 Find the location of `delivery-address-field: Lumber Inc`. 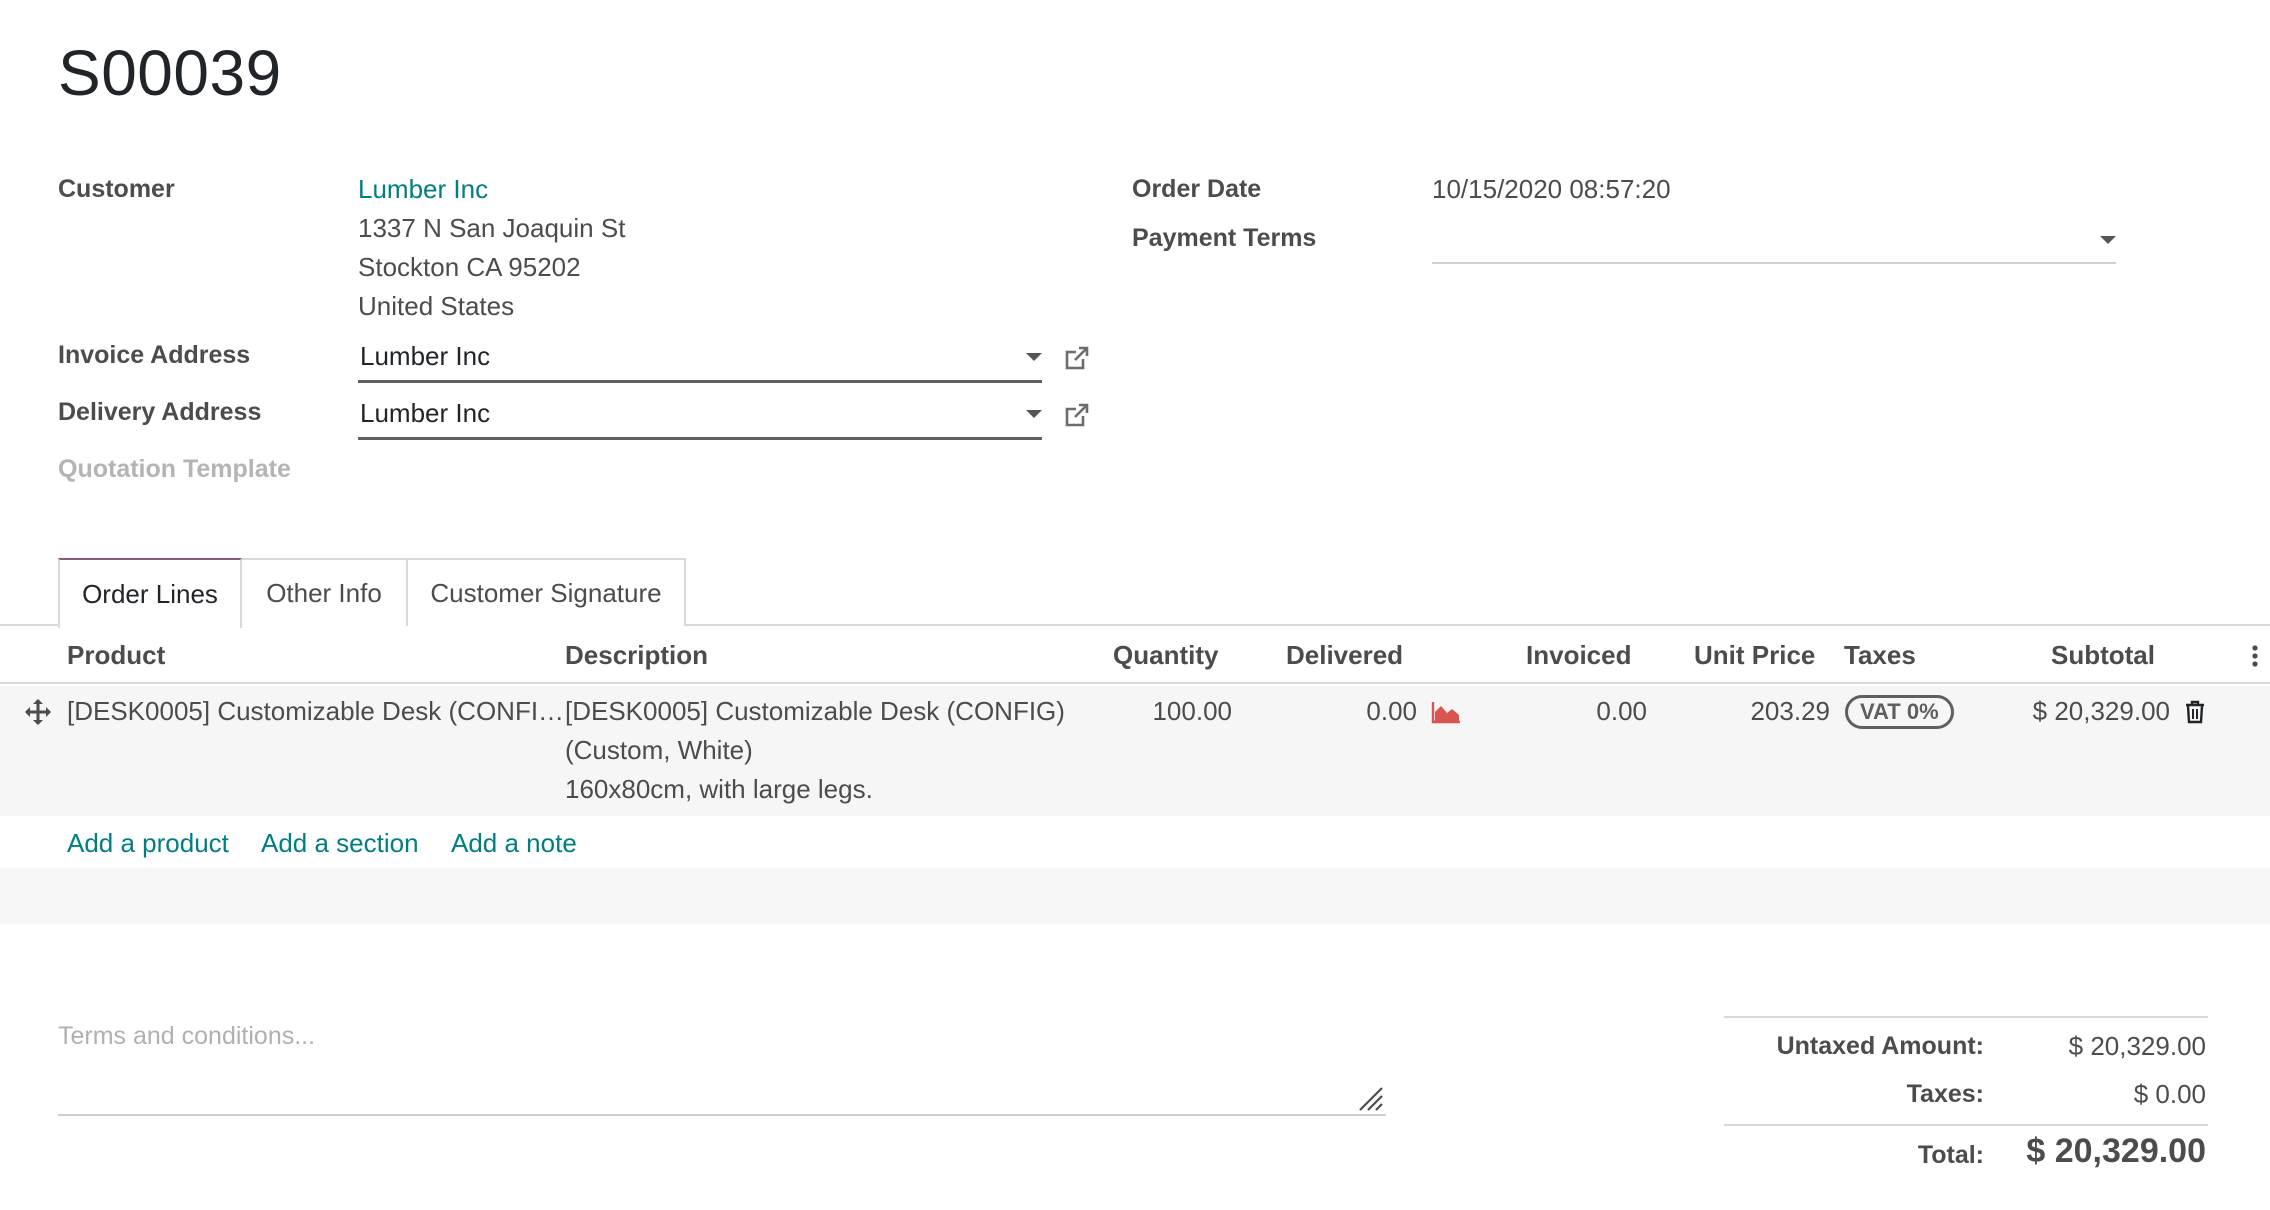

delivery-address-field: Lumber Inc is located at coordinates (700, 415).